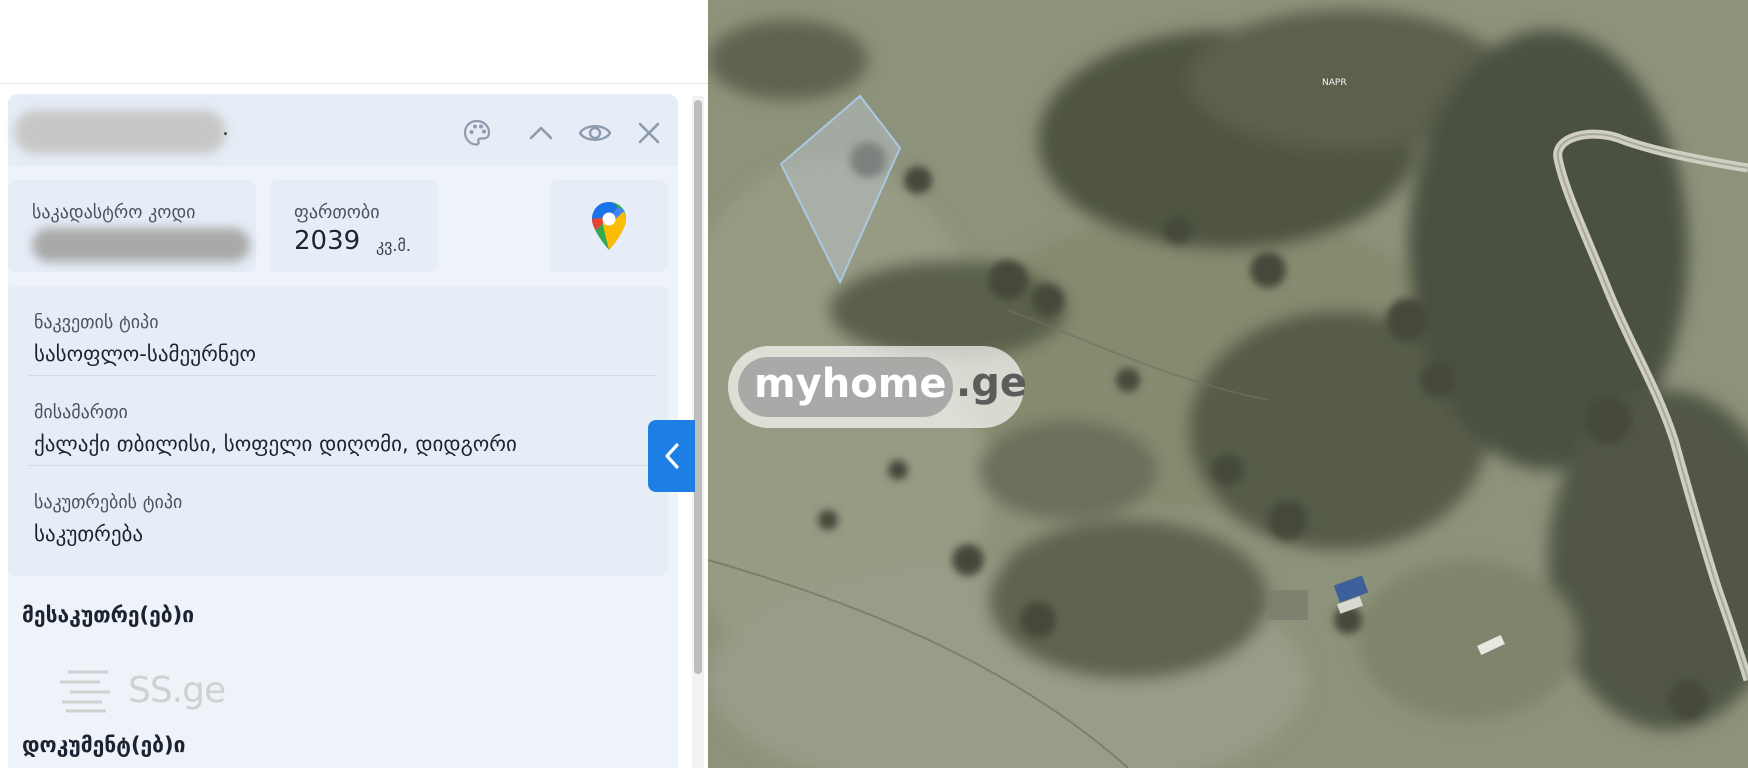 This screenshot has width=1748, height=768. Describe the element at coordinates (132, 226) in the screenshot. I see `cadastral-code-box: საკადასტრო კოდი` at that location.